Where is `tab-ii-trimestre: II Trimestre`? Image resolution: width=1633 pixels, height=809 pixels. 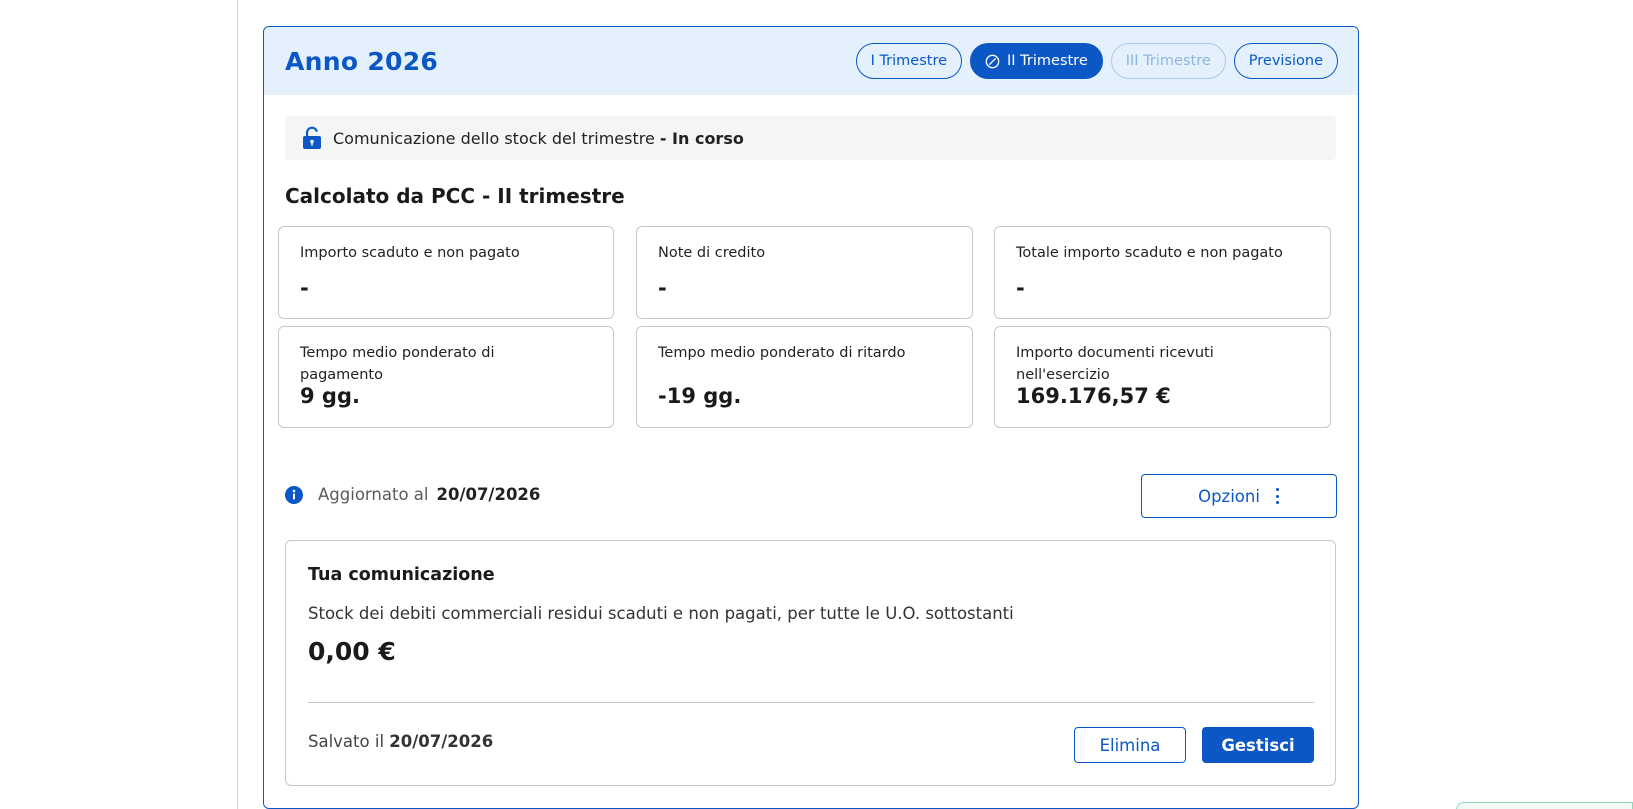 tab-ii-trimestre: II Trimestre is located at coordinates (1036, 61).